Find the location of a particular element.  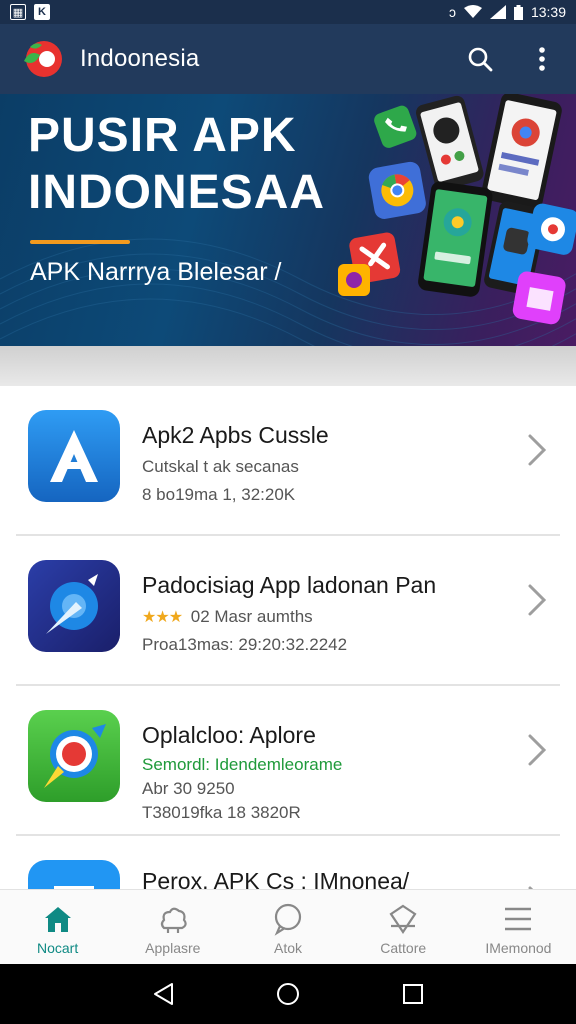

app-name: Apk2 Apbs Cussle is located at coordinates (235, 435).